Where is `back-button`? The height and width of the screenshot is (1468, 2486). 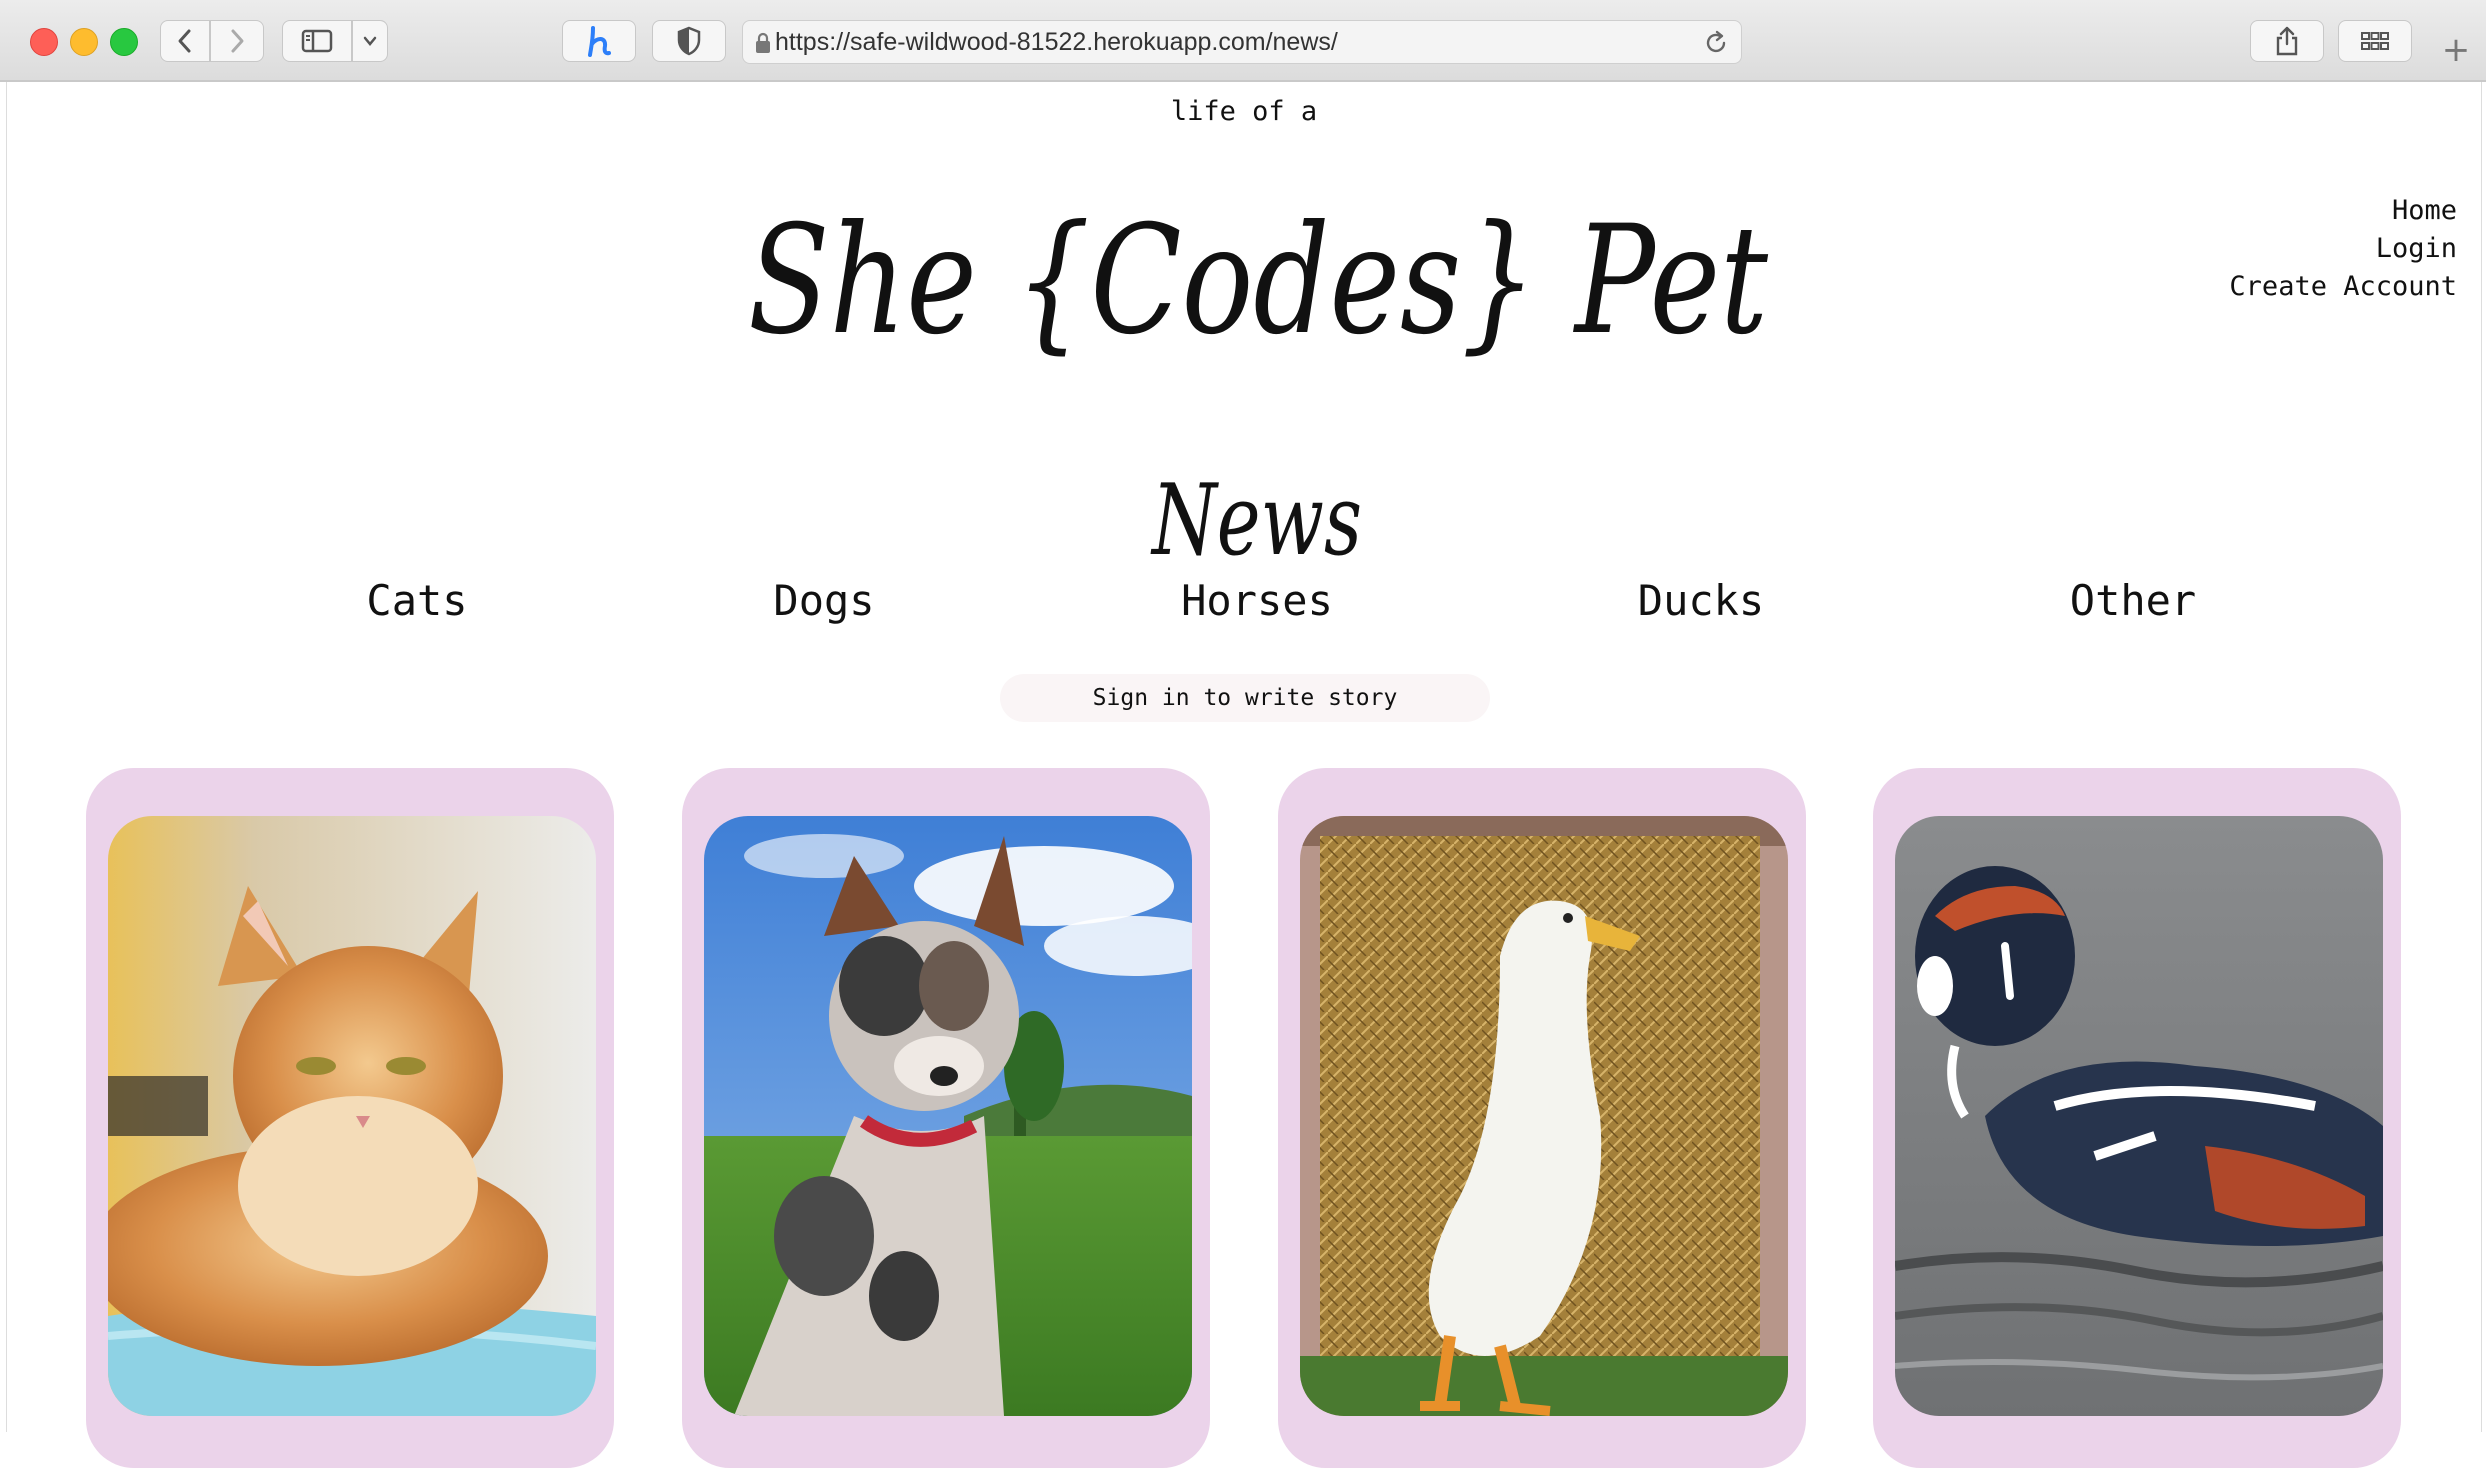
back-button is located at coordinates (185, 41).